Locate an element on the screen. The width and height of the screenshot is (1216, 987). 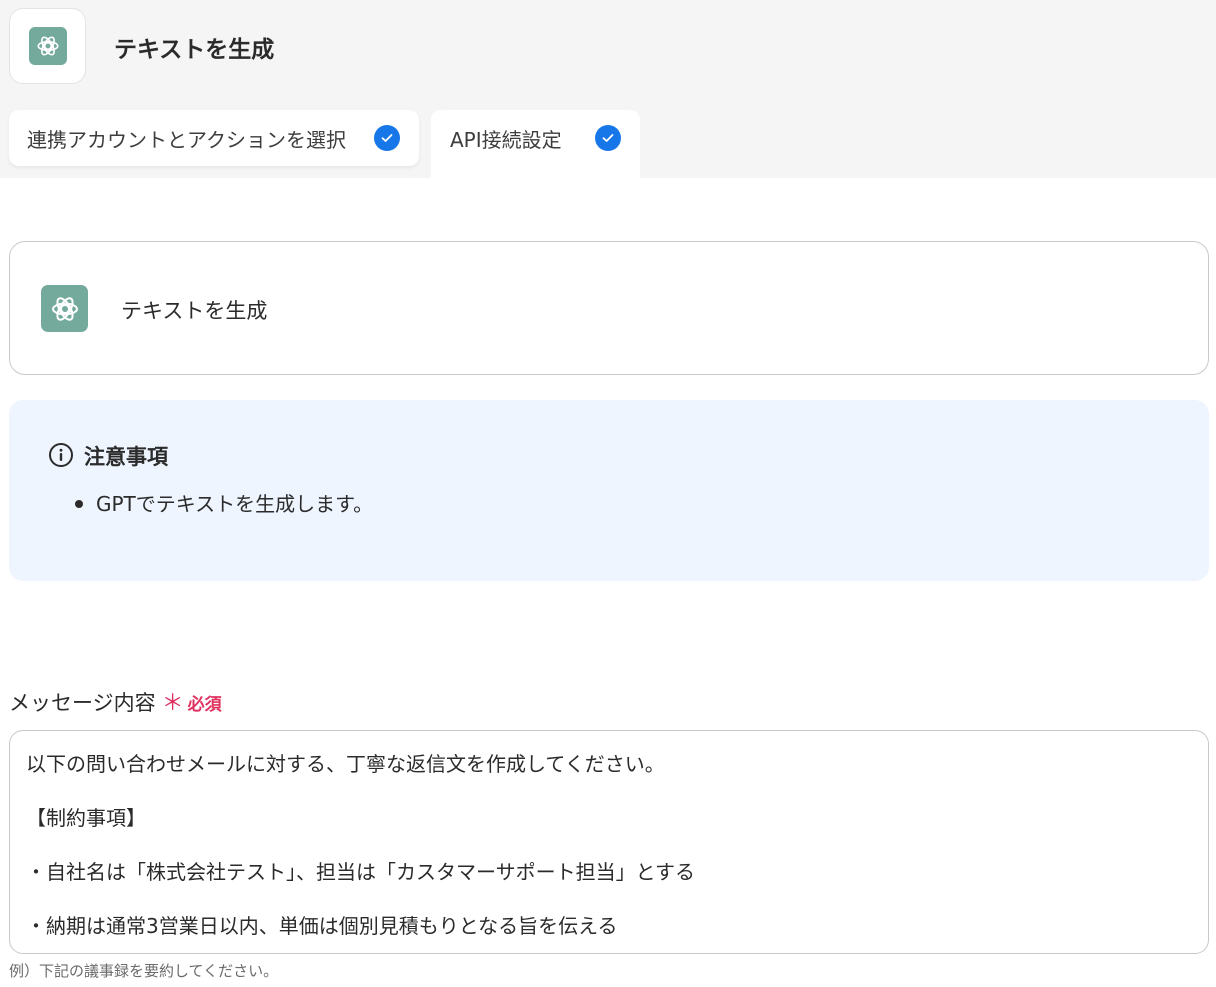
placeholder-hint: 例）下記の議事録を要約してください。 is located at coordinates (144, 971).